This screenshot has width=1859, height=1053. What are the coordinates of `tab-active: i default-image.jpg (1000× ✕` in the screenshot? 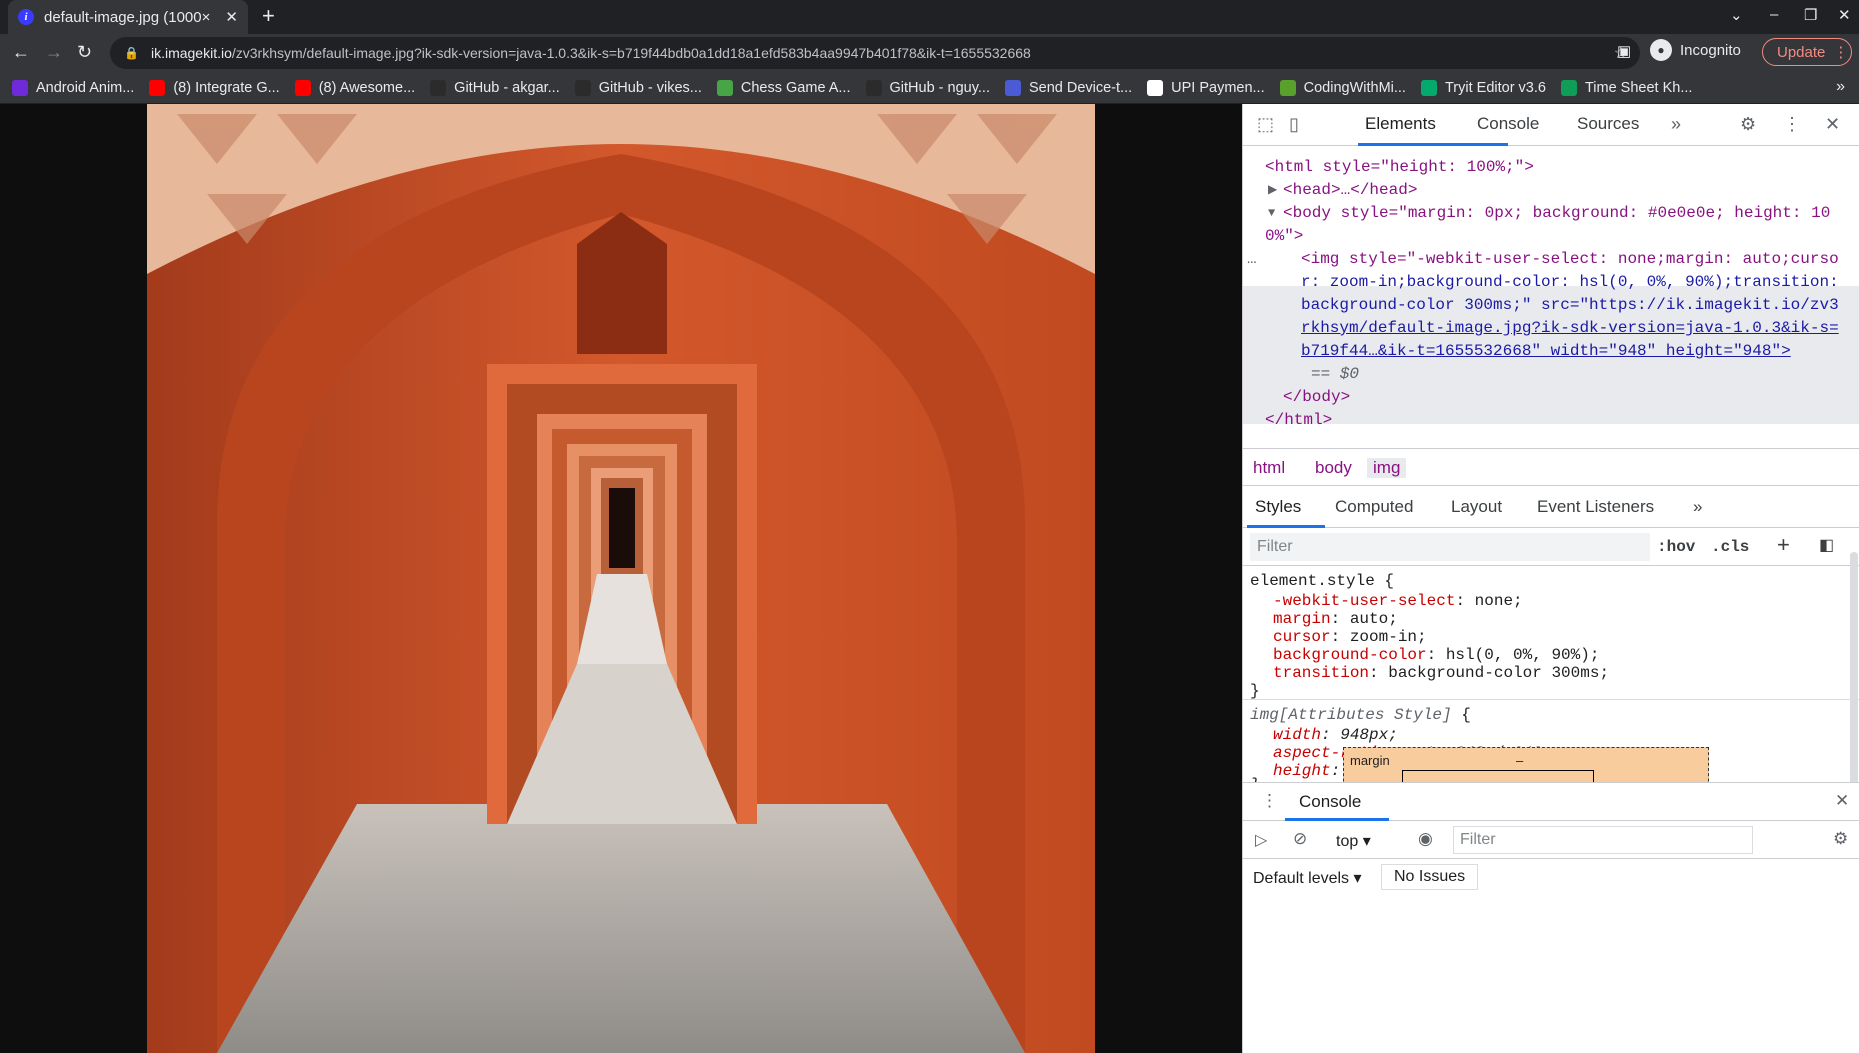 It's located at (128, 17).